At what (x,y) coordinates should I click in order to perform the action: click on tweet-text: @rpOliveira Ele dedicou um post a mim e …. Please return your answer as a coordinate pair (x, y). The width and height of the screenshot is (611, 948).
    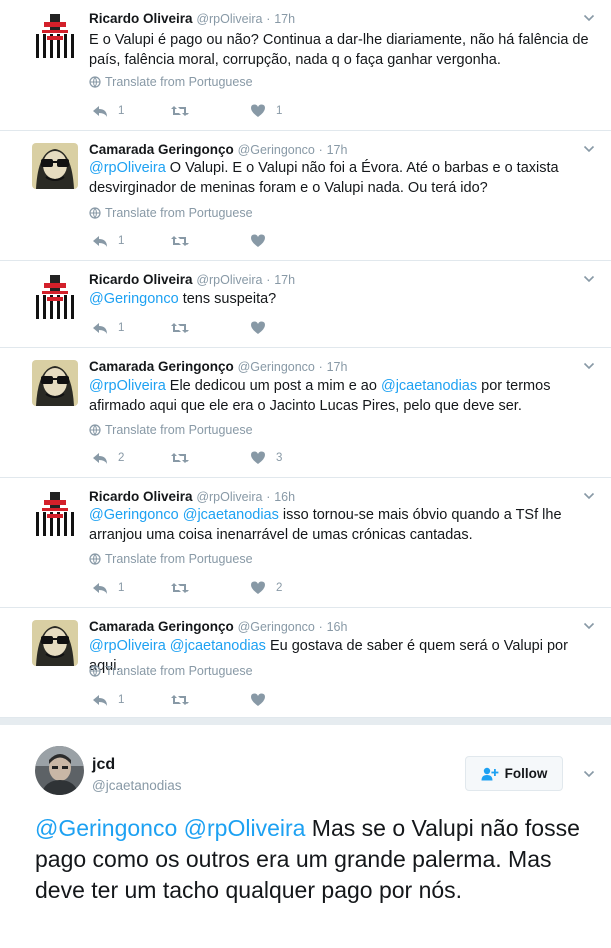
    Looking at the image, I should click on (341, 396).